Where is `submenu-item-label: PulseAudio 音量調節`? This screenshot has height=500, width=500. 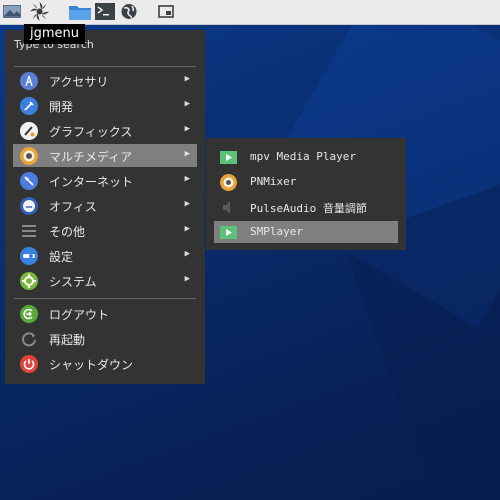 submenu-item-label: PulseAudio 音量調節 is located at coordinates (308, 208).